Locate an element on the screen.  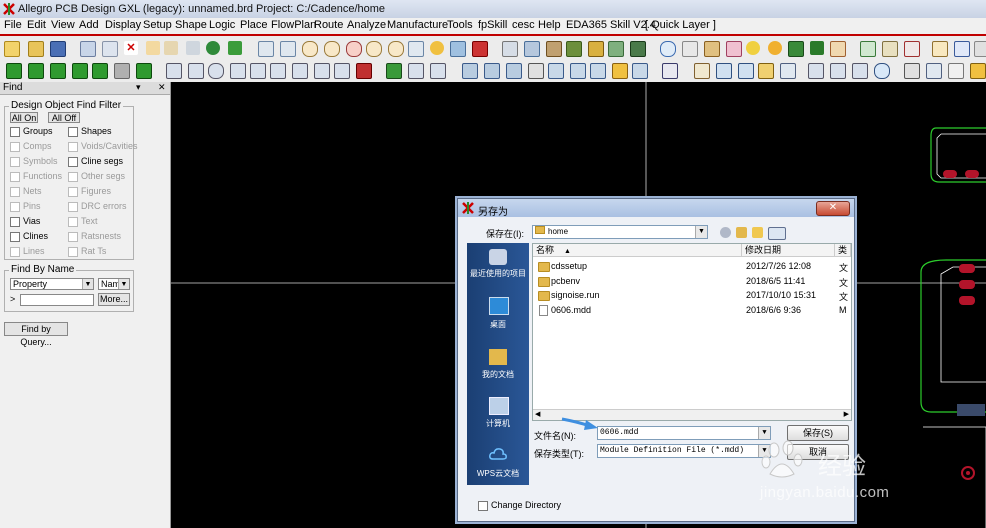
menu-add: Add is located at coordinates (89, 25).